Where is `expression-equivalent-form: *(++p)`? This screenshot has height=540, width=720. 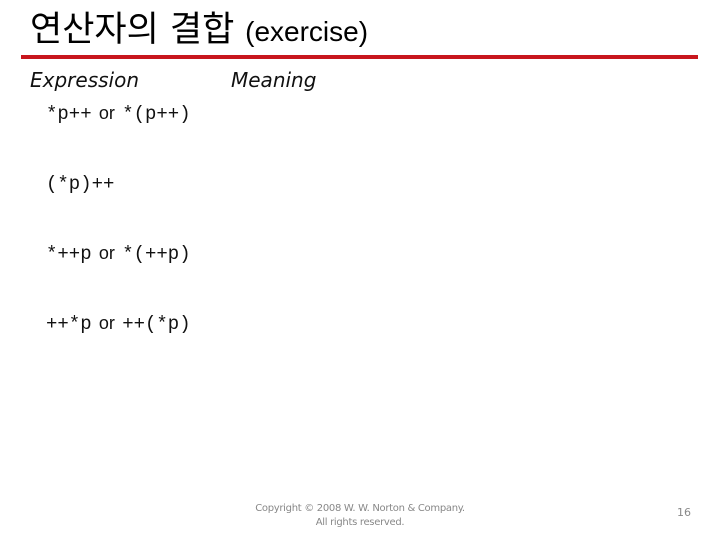
expression-equivalent-form: *(++p) is located at coordinates (156, 254).